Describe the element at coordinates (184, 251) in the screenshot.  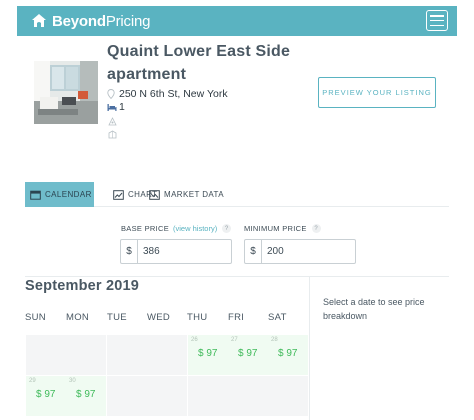
I see `base-price-input: 386` at that location.